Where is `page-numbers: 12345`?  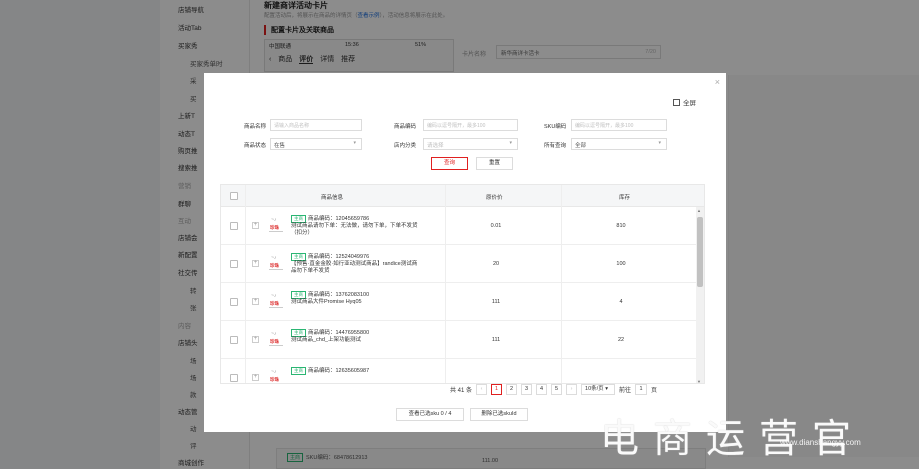 page-numbers: 12345 is located at coordinates (527, 389).